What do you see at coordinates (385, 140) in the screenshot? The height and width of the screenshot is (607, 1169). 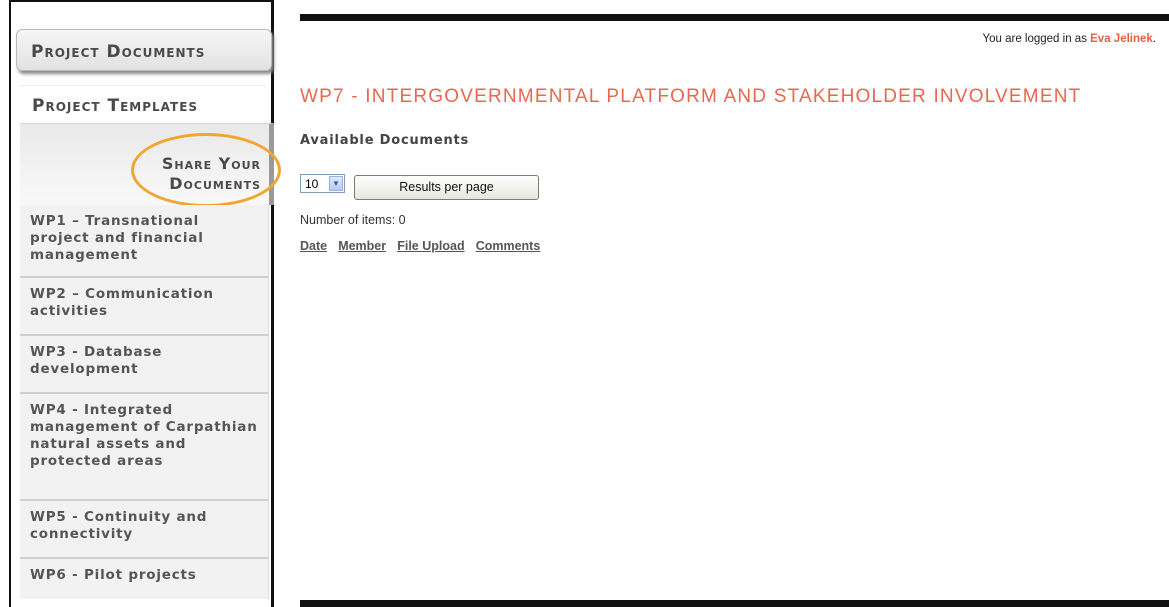 I see `section-heading: Available Documents` at bounding box center [385, 140].